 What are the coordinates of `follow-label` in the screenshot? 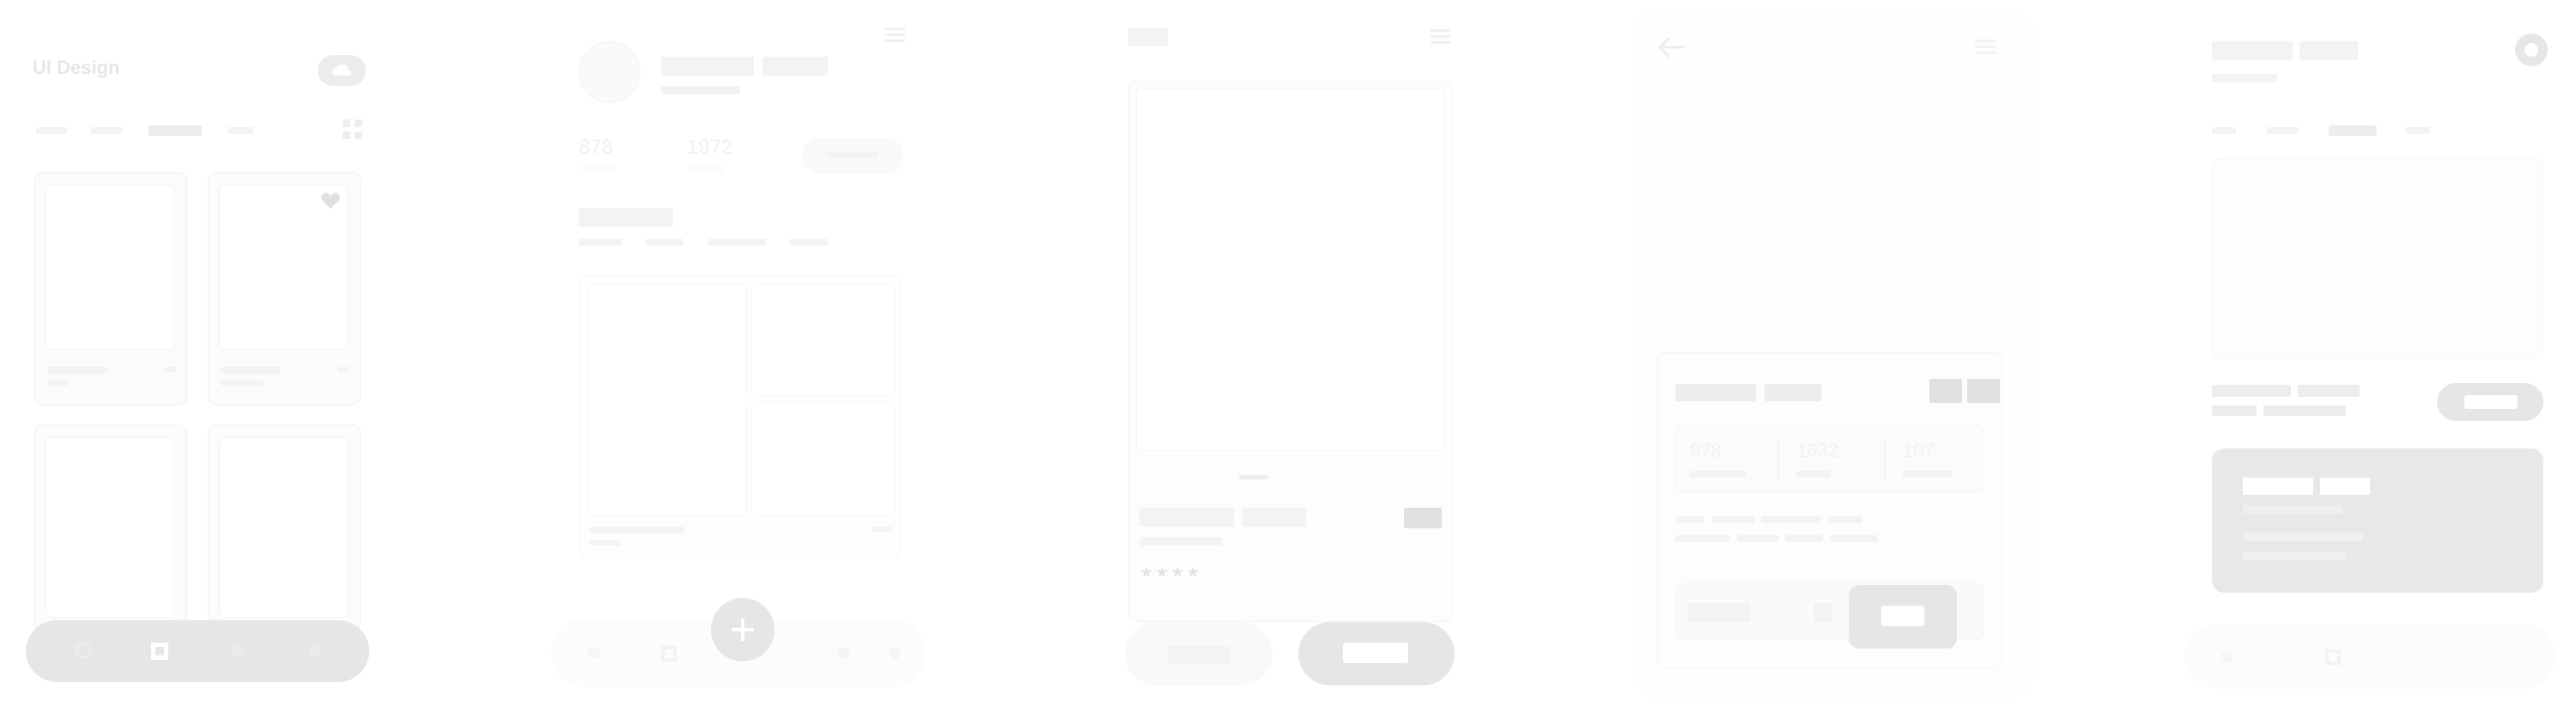 It's located at (853, 154).